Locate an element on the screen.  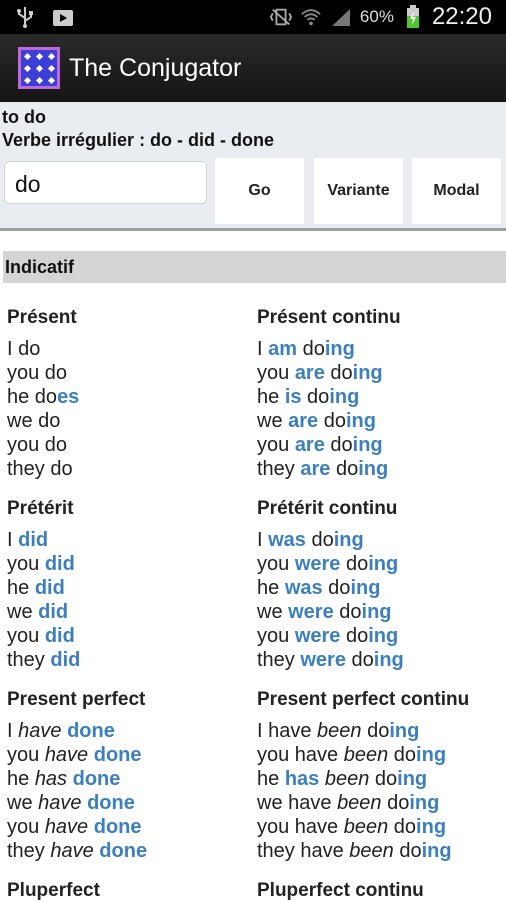
tense-title: Pluperfect is located at coordinates (53, 890).